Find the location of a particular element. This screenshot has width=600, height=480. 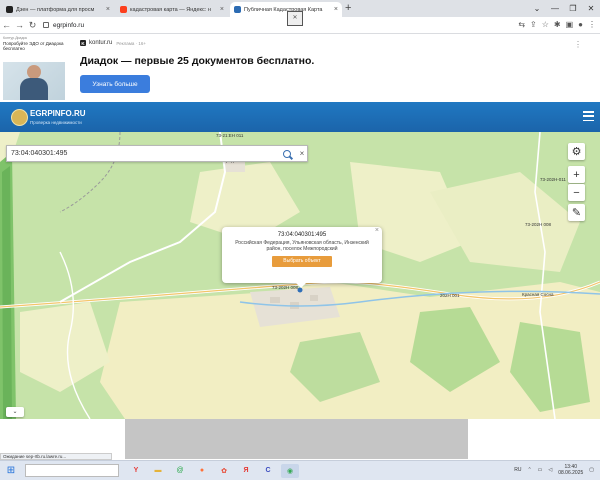

ruler-icon: ✎ is located at coordinates (576, 213).